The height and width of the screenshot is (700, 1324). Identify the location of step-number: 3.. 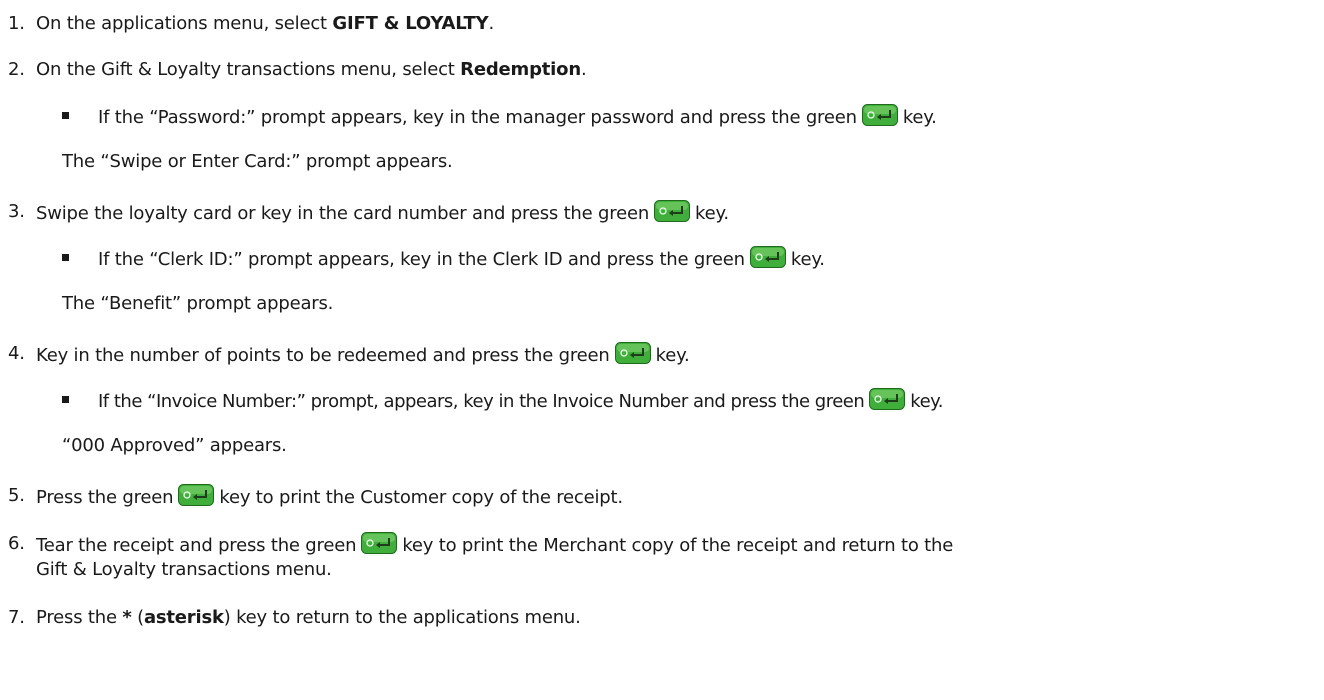
(16, 211).